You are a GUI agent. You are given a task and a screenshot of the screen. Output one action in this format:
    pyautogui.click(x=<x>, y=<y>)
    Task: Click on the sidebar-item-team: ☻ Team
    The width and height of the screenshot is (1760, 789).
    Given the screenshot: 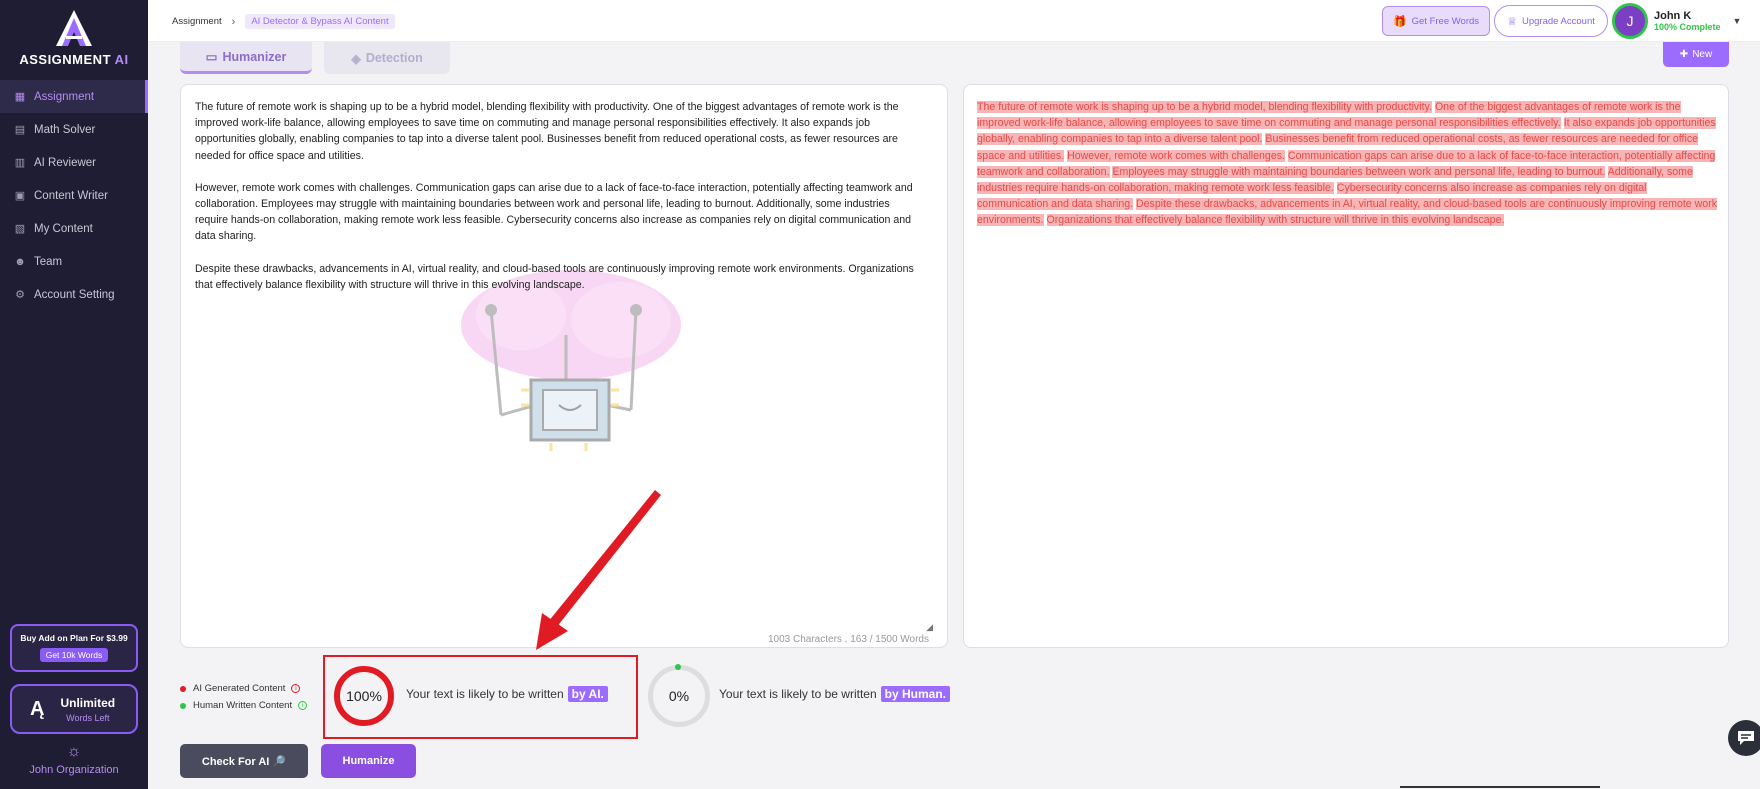 What is the action you would take?
    pyautogui.click(x=74, y=261)
    